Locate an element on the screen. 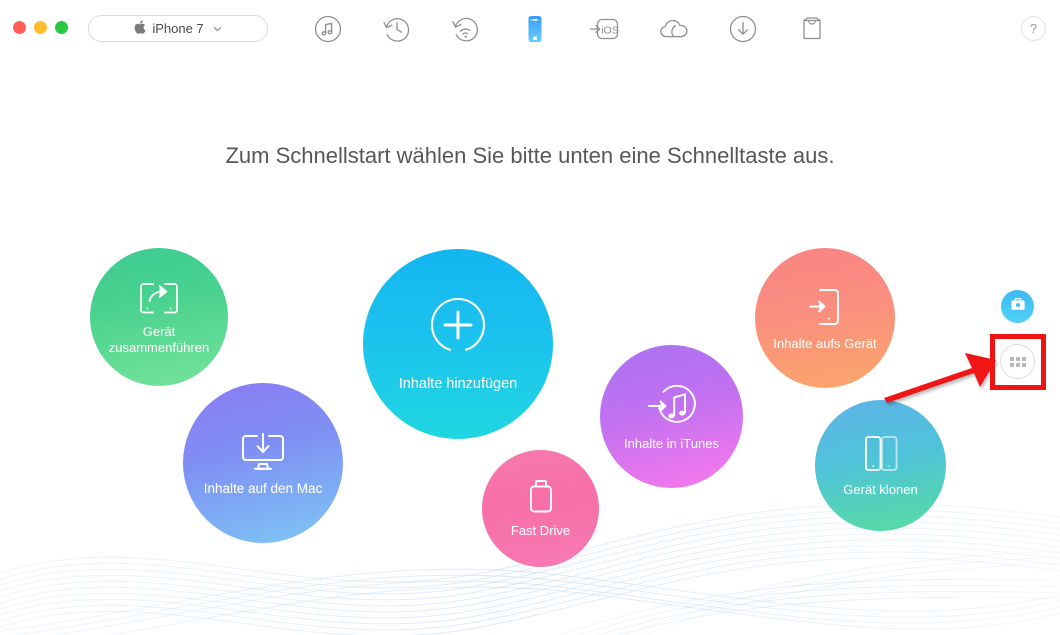 The image size is (1060, 635). svg-text: iOS is located at coordinates (610, 30).